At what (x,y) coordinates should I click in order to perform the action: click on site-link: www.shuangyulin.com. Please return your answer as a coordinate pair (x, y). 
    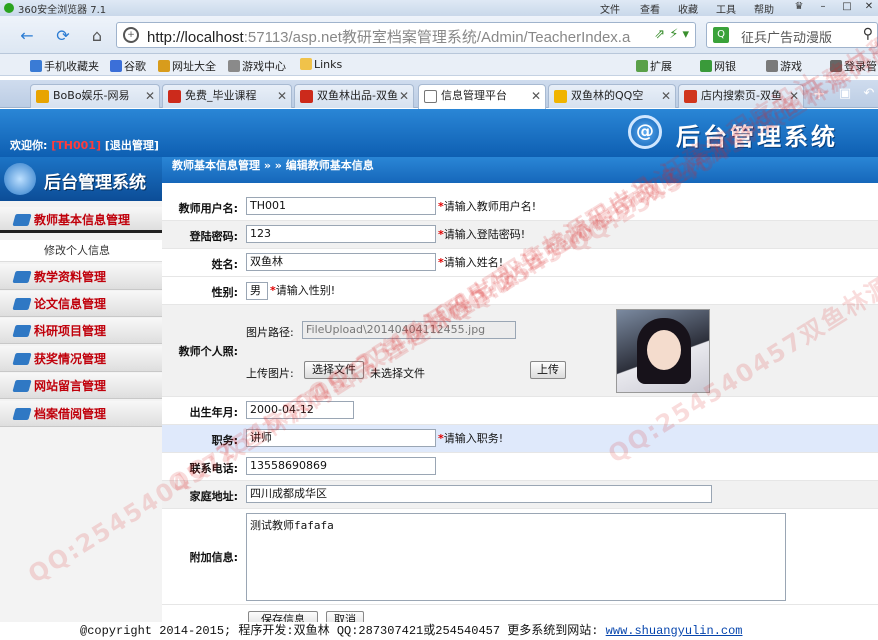
    Looking at the image, I should click on (674, 631).